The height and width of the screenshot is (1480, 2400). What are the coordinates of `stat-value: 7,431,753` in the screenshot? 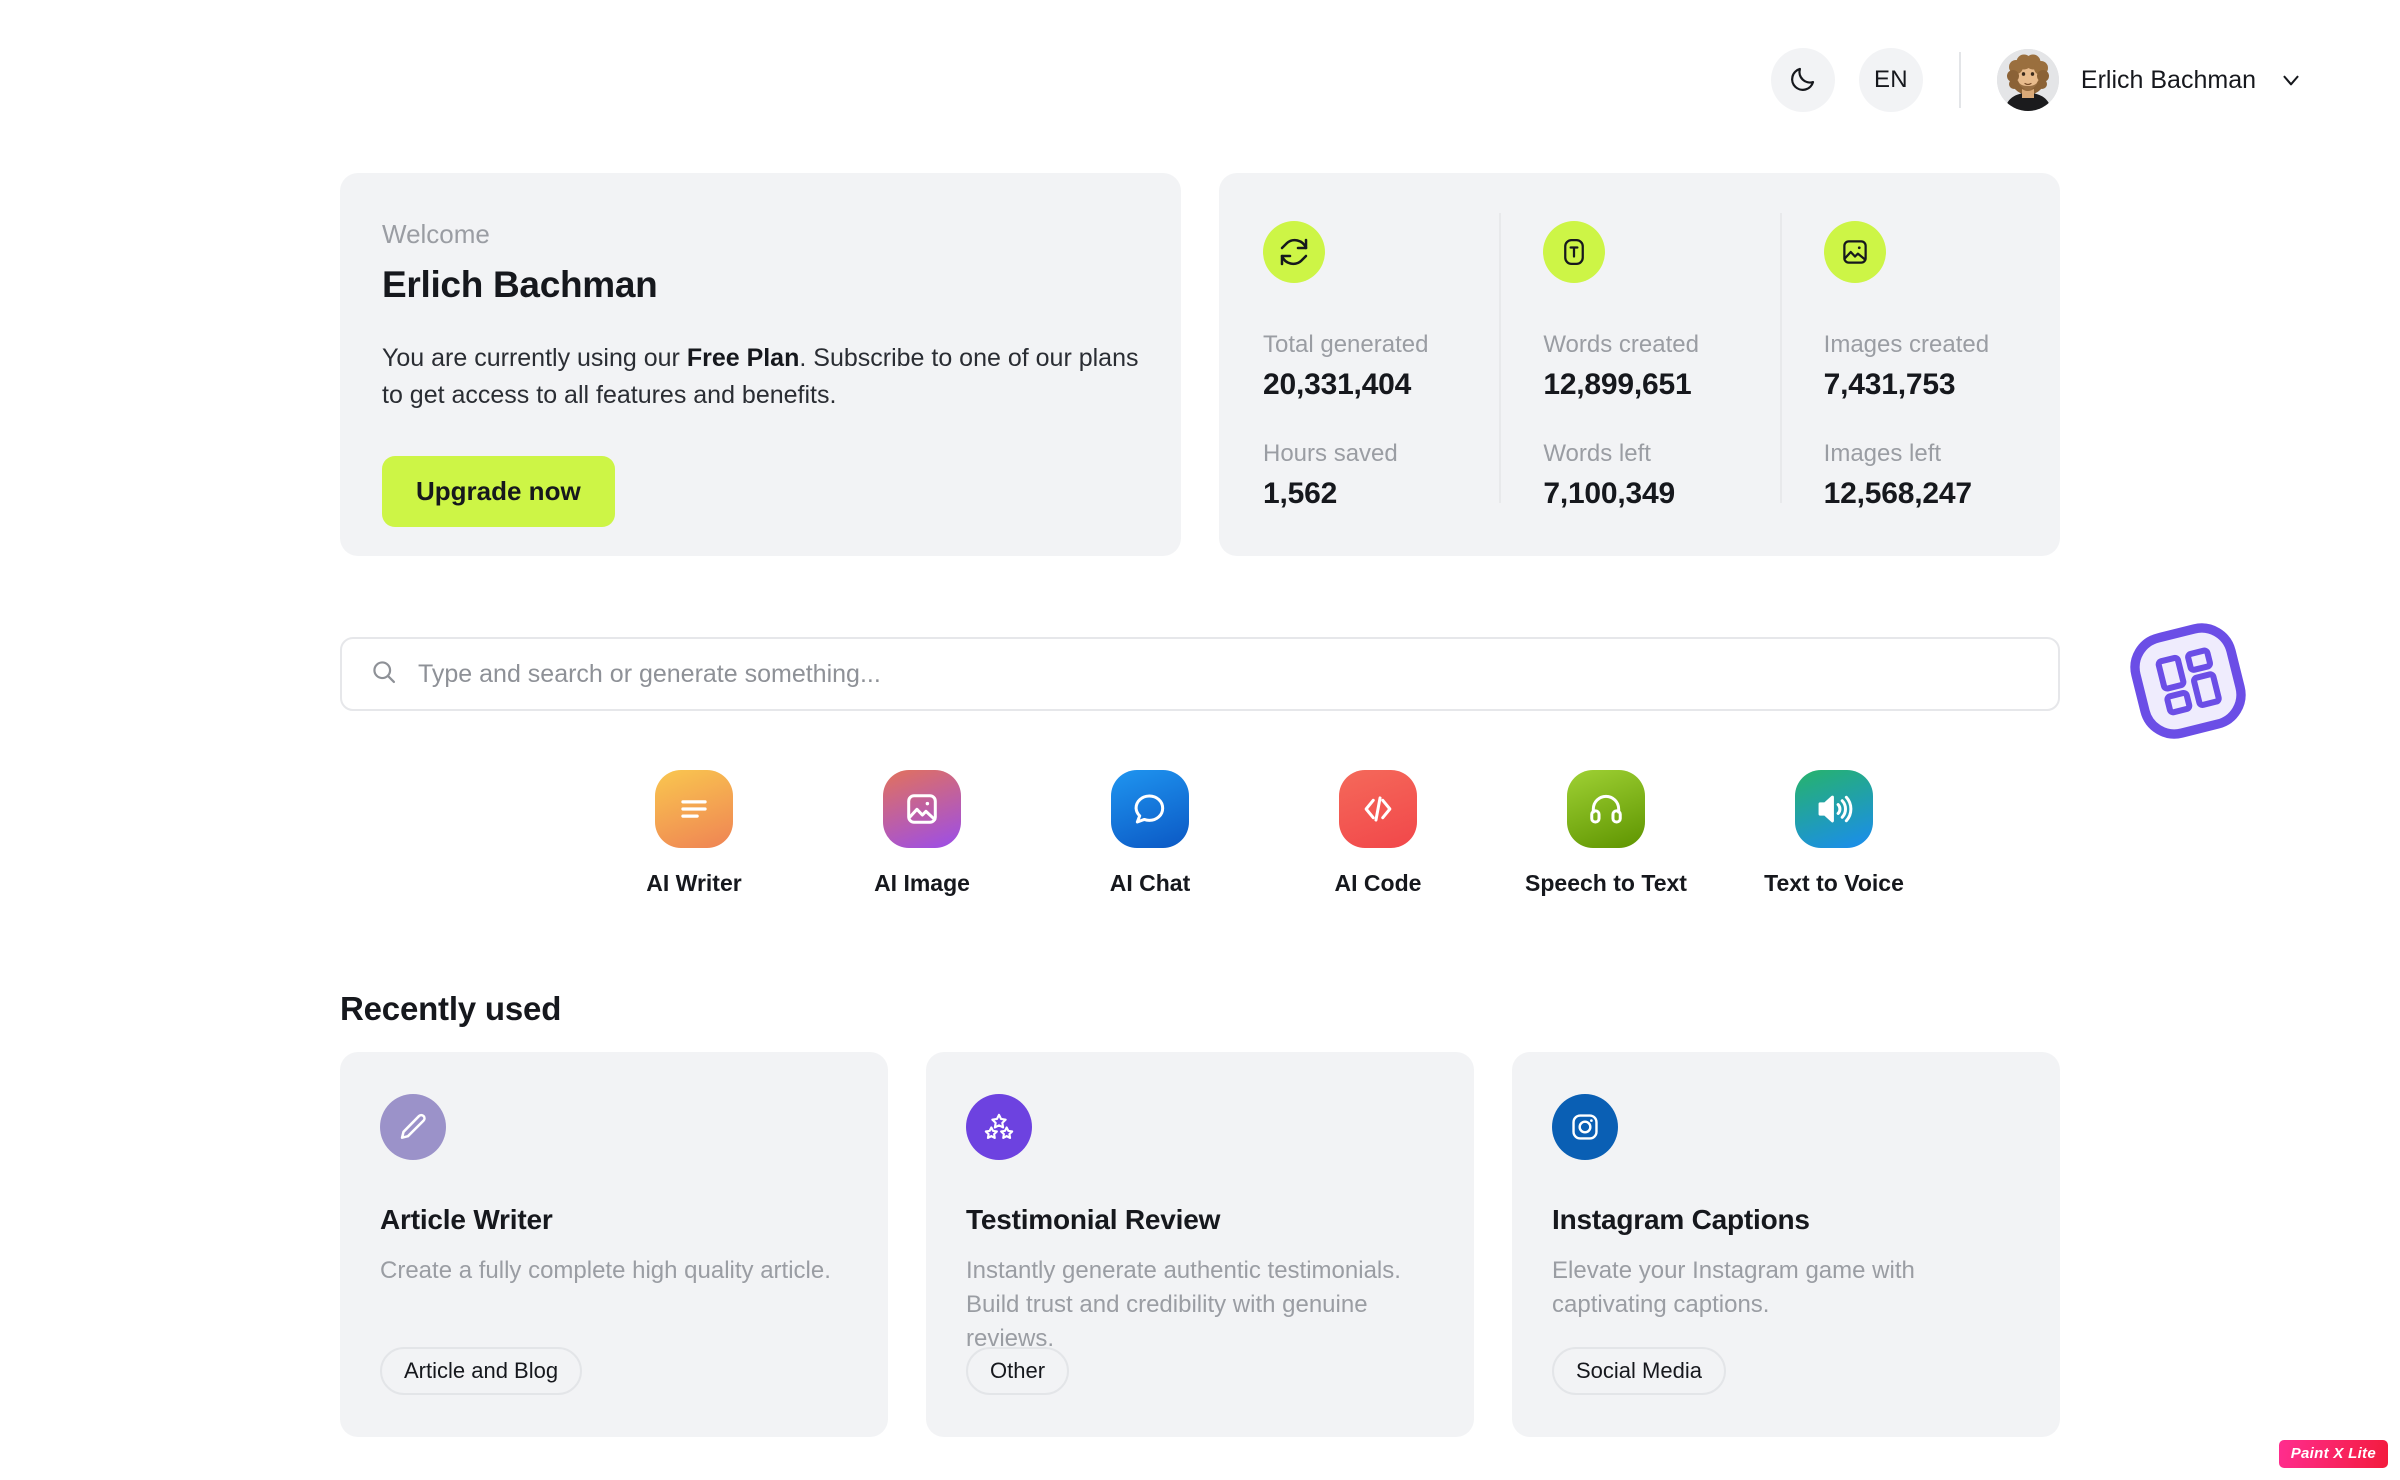 It's located at (1889, 384).